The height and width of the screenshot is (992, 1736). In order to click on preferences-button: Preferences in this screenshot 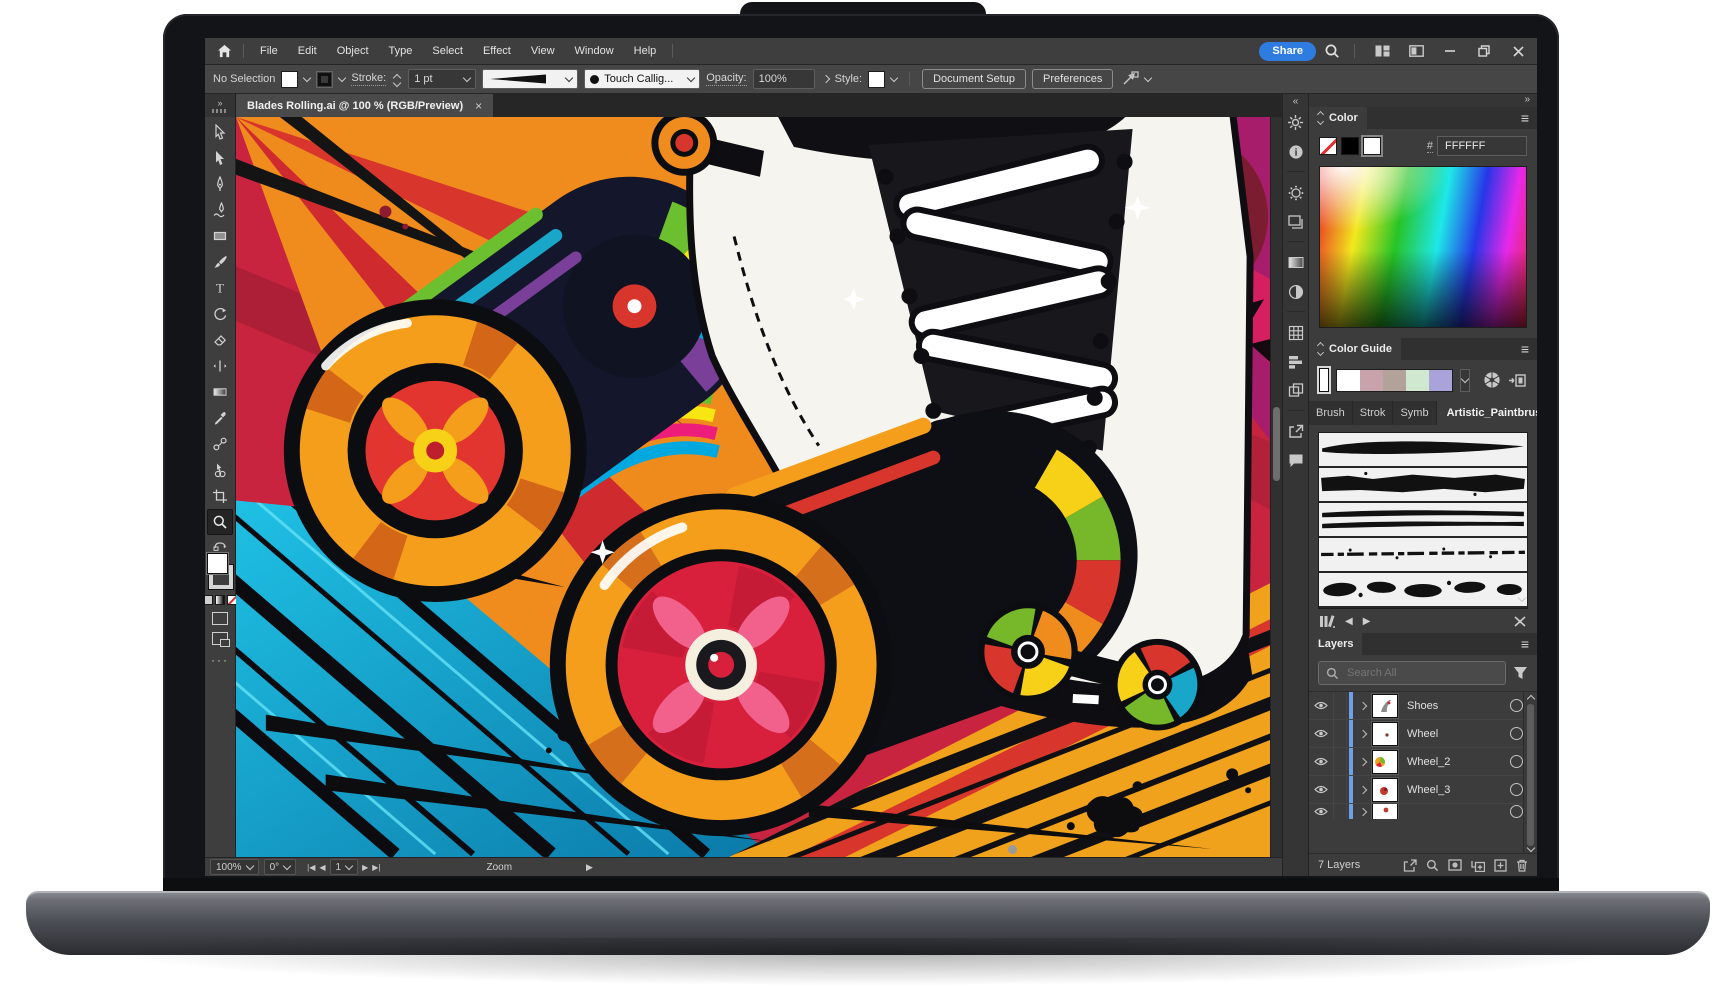, I will do `click(1073, 79)`.